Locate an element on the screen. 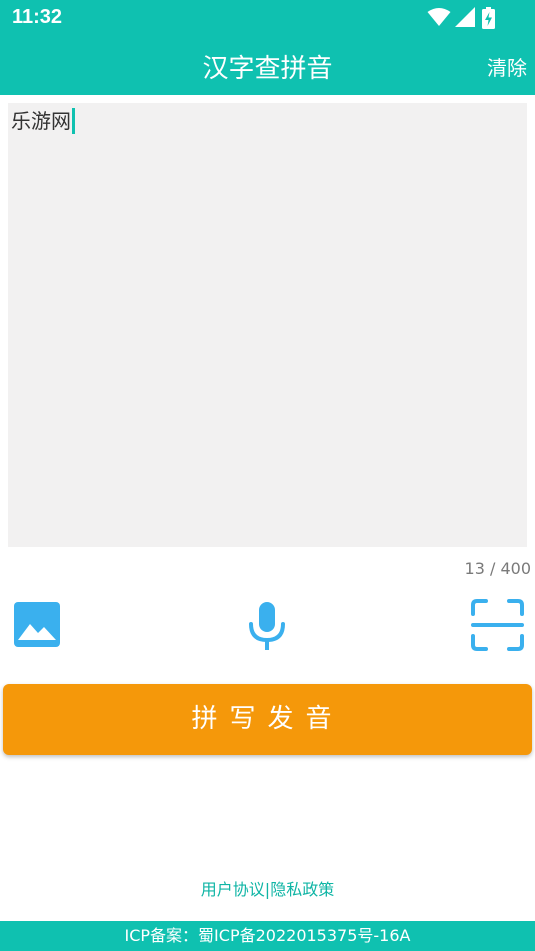 The image size is (535, 951). microphone-icon is located at coordinates (267, 626).